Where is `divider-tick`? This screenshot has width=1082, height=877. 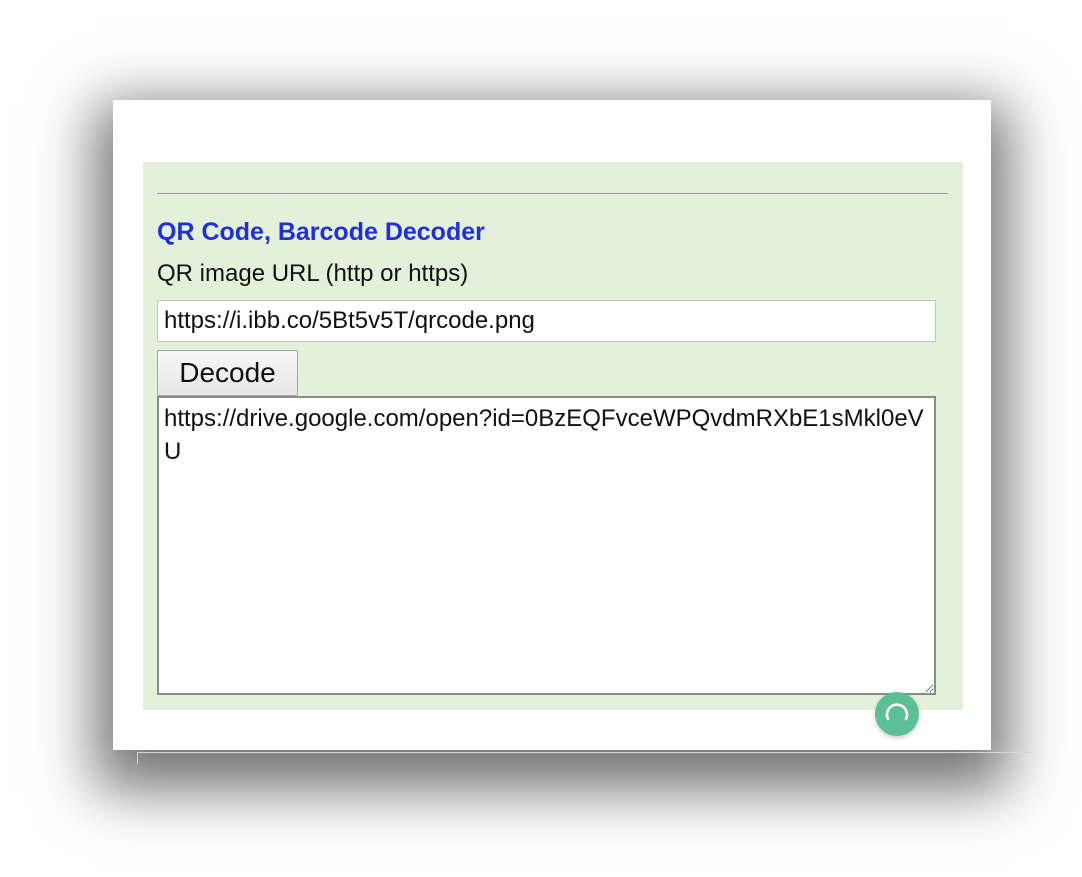 divider-tick is located at coordinates (137, 758).